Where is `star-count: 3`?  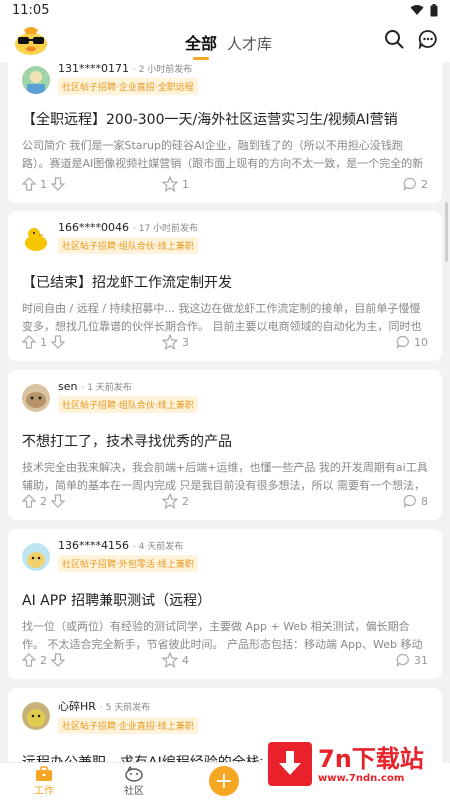
star-count: 3 is located at coordinates (185, 342).